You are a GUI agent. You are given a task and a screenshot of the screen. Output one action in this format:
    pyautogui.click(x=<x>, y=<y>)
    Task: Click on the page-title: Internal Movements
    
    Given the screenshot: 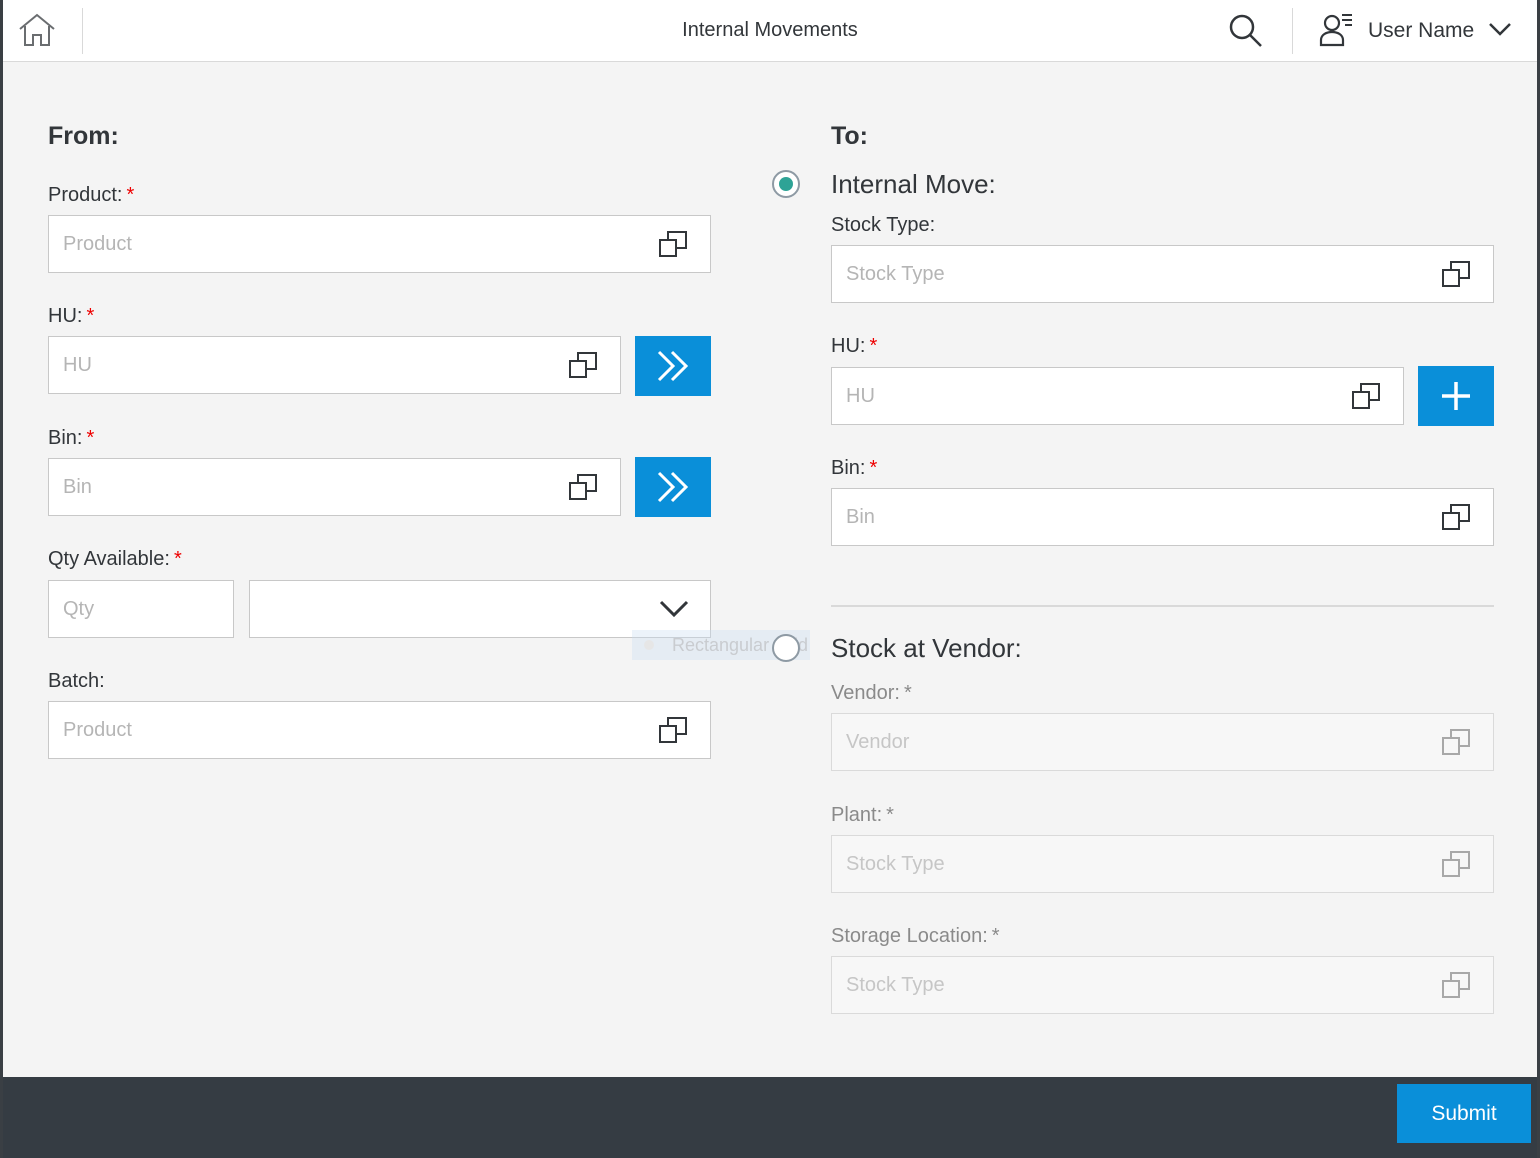 What is the action you would take?
    pyautogui.click(x=770, y=30)
    